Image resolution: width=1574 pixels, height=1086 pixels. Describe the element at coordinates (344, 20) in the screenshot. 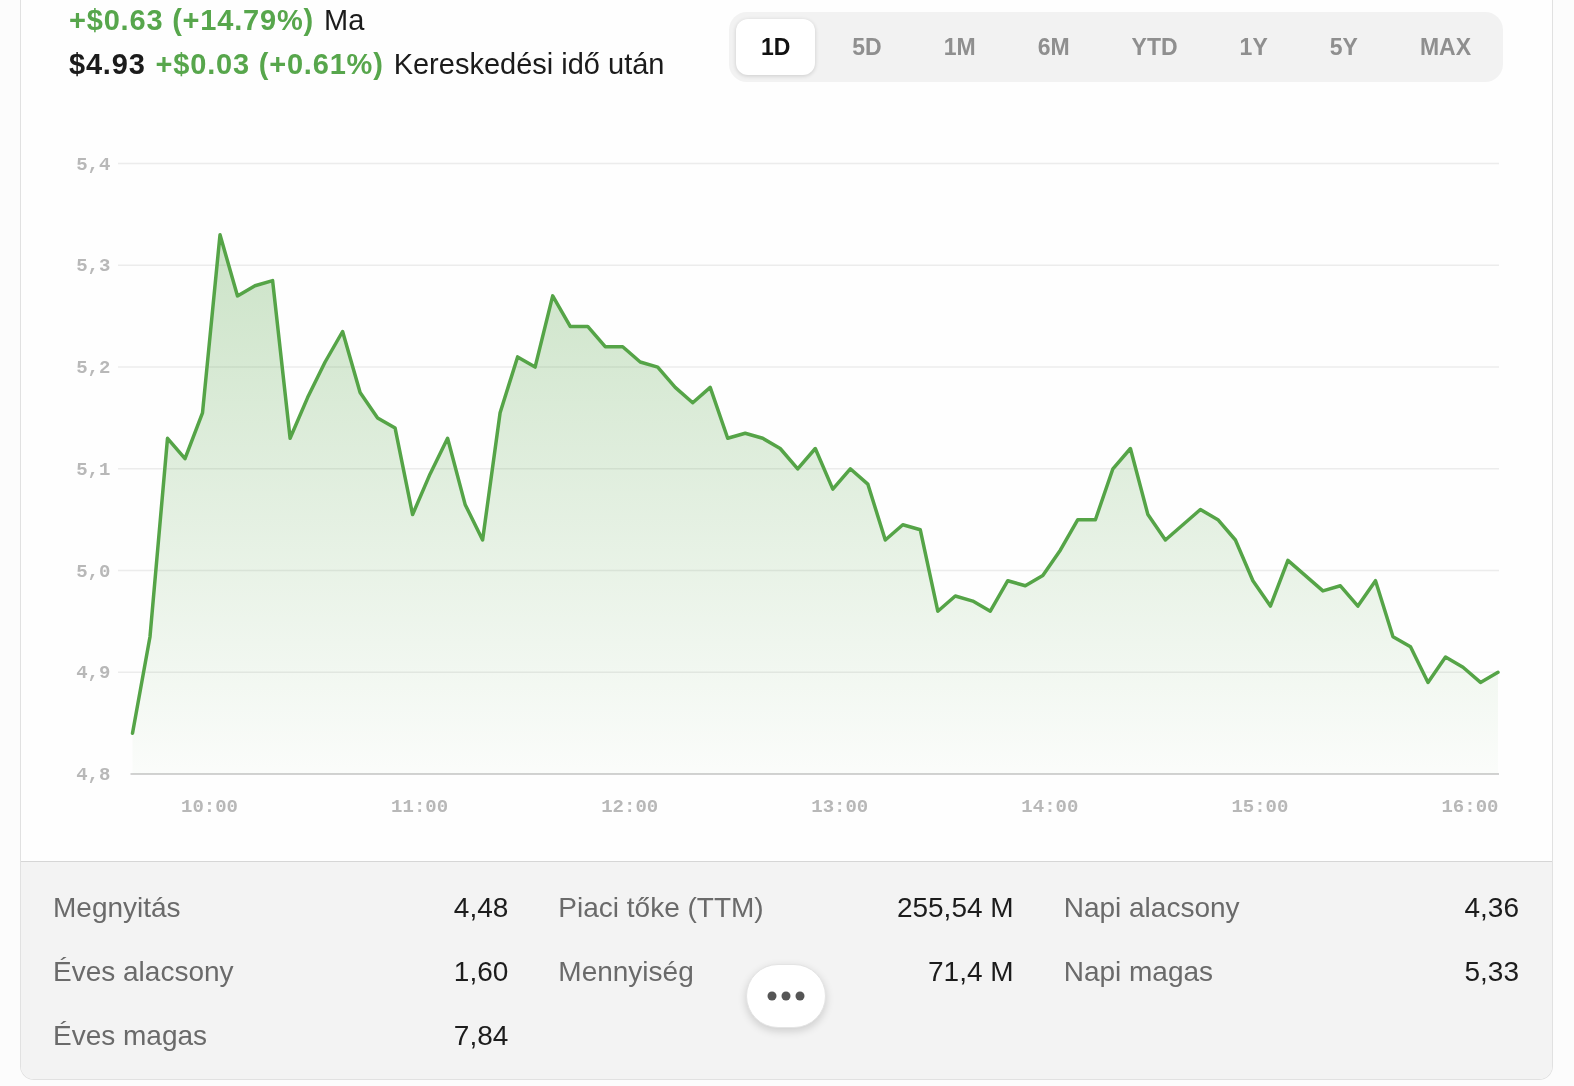

I see `period-label: Ma` at that location.